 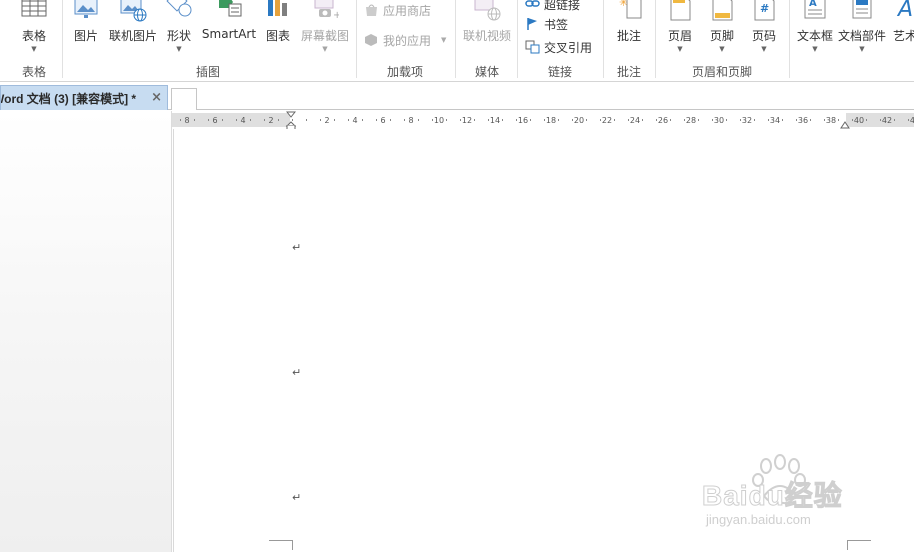 What do you see at coordinates (556, 24) in the screenshot?
I see `bookmark-label: 书签` at bounding box center [556, 24].